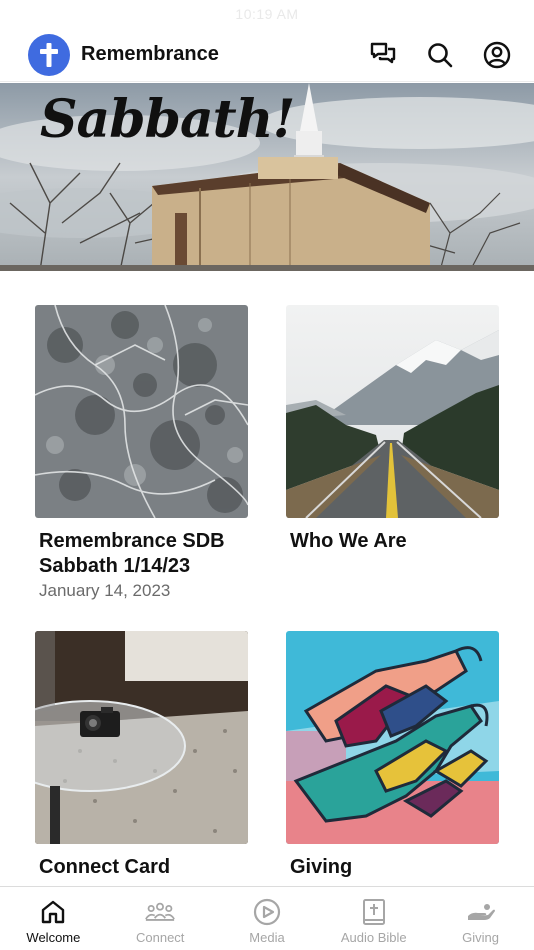 Image resolution: width=534 pixels, height=950 pixels. Describe the element at coordinates (374, 912) in the screenshot. I see `bible-icon` at that location.